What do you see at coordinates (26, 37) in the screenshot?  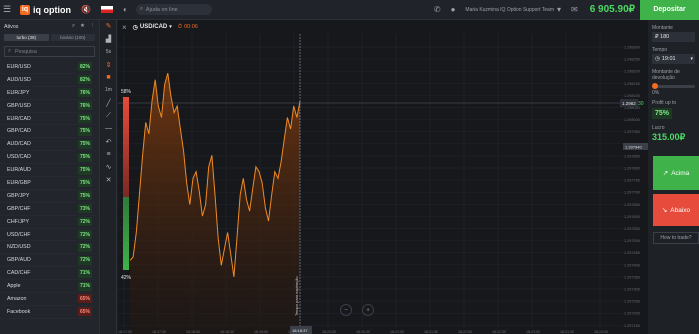 I see `tab-turbo: turbo (39)` at bounding box center [26, 37].